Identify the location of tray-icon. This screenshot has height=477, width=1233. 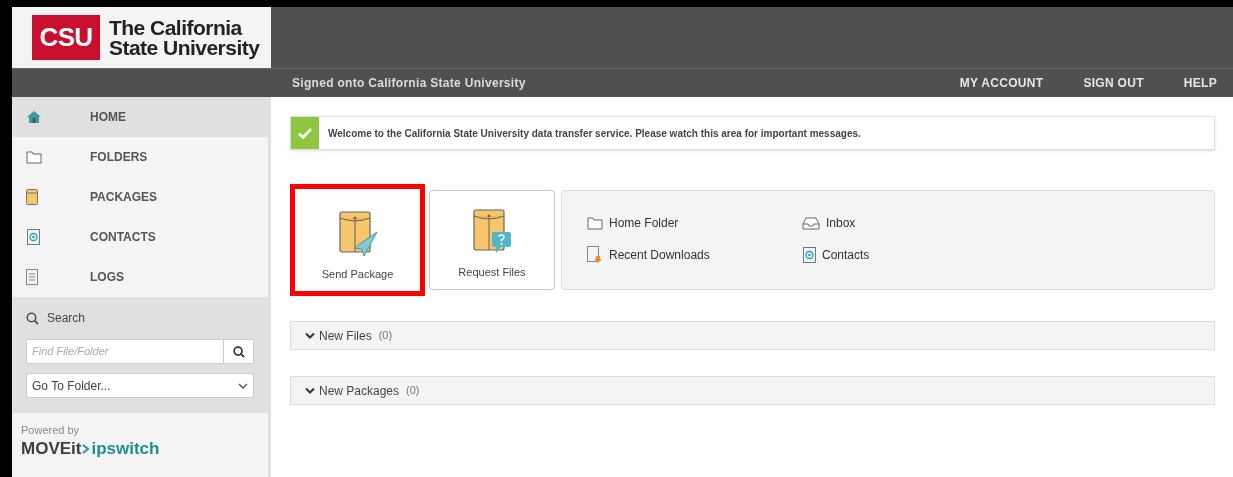
(811, 223).